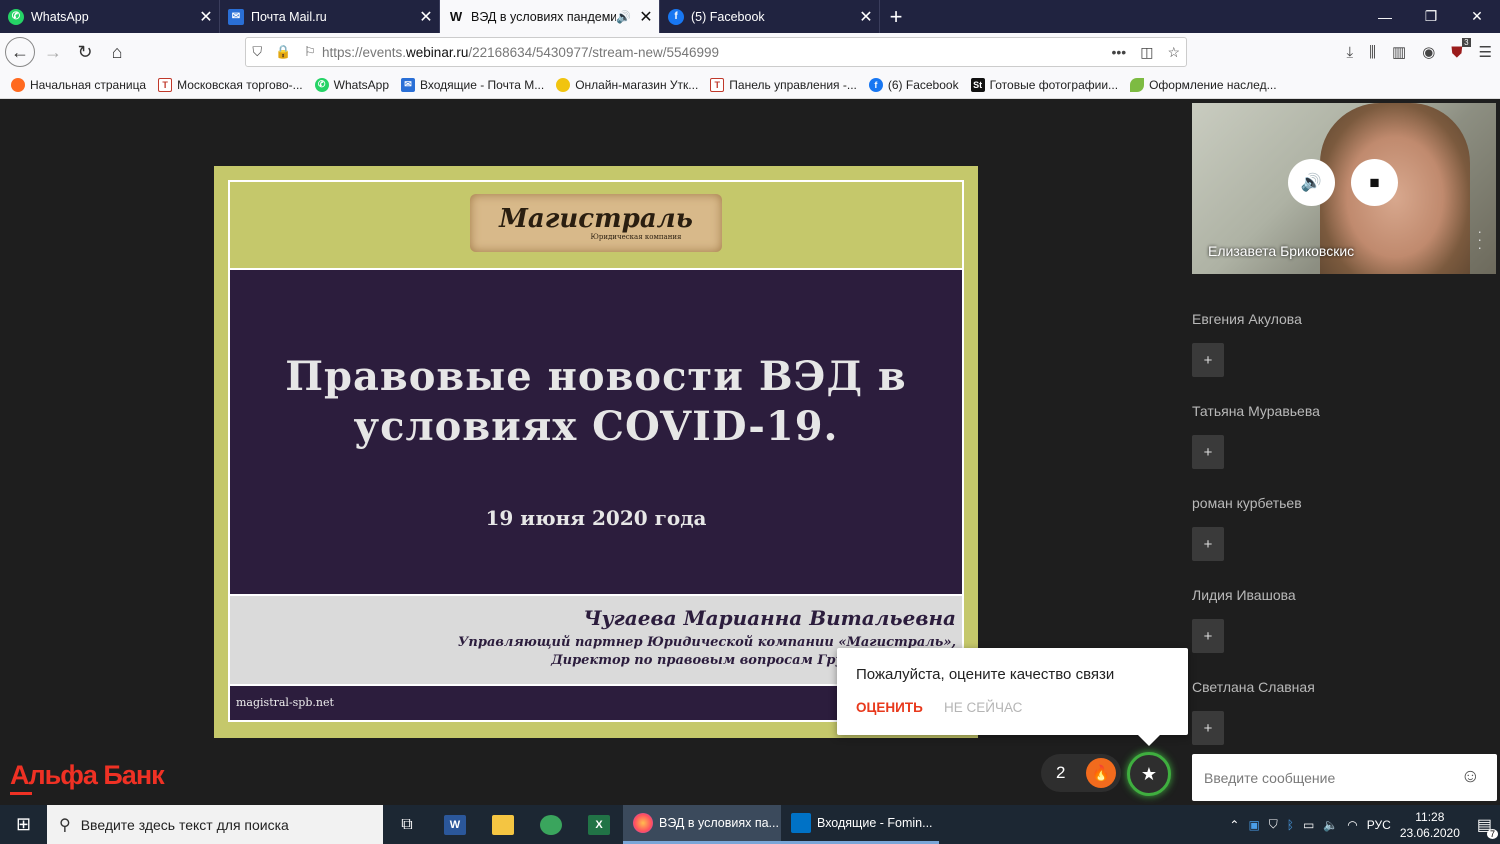  What do you see at coordinates (1479, 239) in the screenshot?
I see `video-menu-icon: · · ·` at bounding box center [1479, 239].